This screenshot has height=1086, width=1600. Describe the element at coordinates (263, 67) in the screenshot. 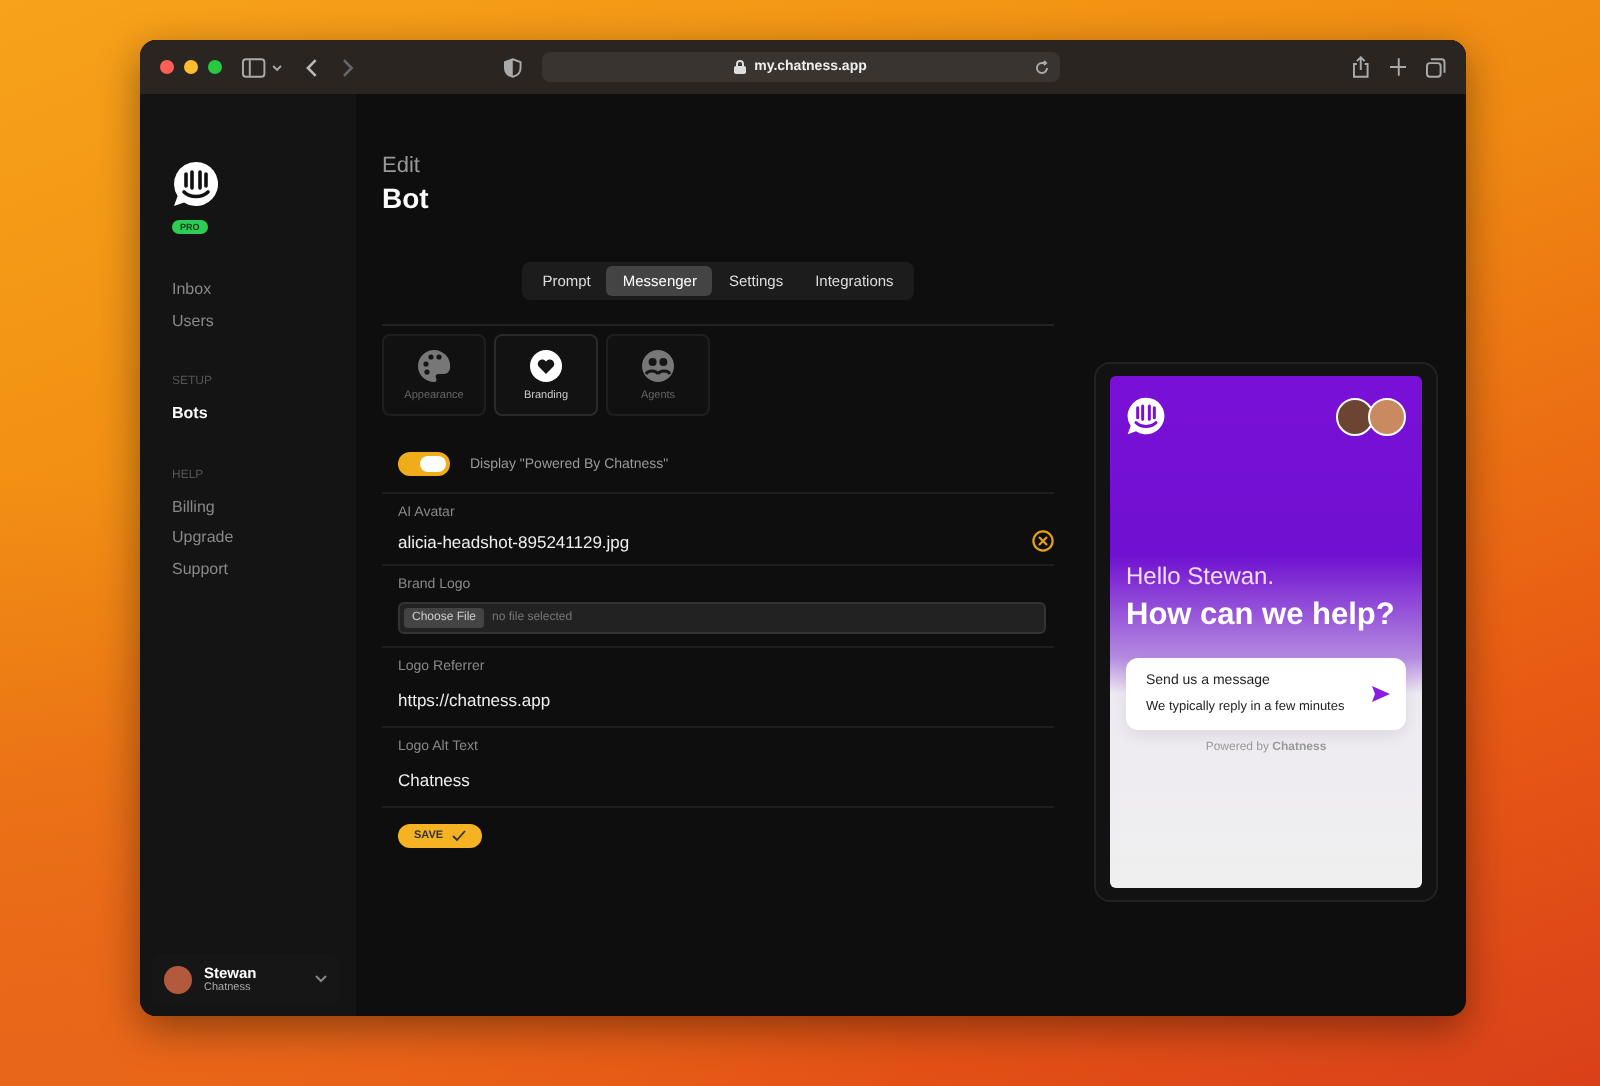

I see `sidebar-toggle-icon` at that location.